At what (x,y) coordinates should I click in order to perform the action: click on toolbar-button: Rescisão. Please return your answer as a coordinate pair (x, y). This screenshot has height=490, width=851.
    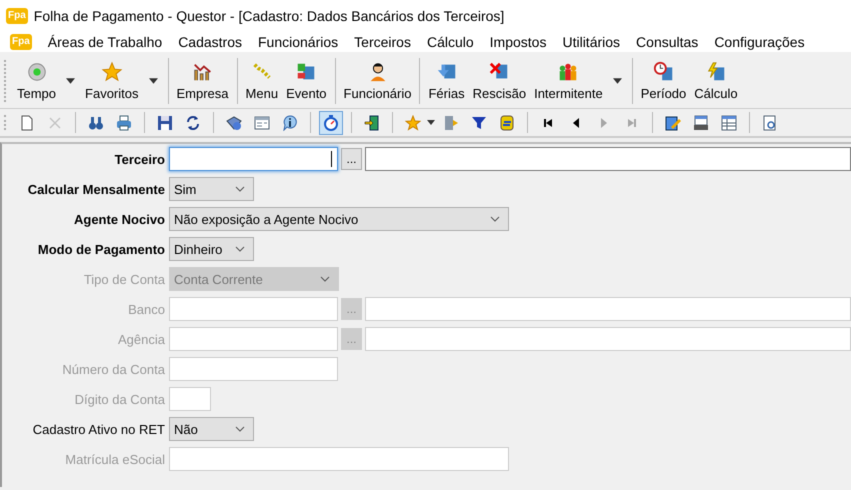
    Looking at the image, I should click on (499, 81).